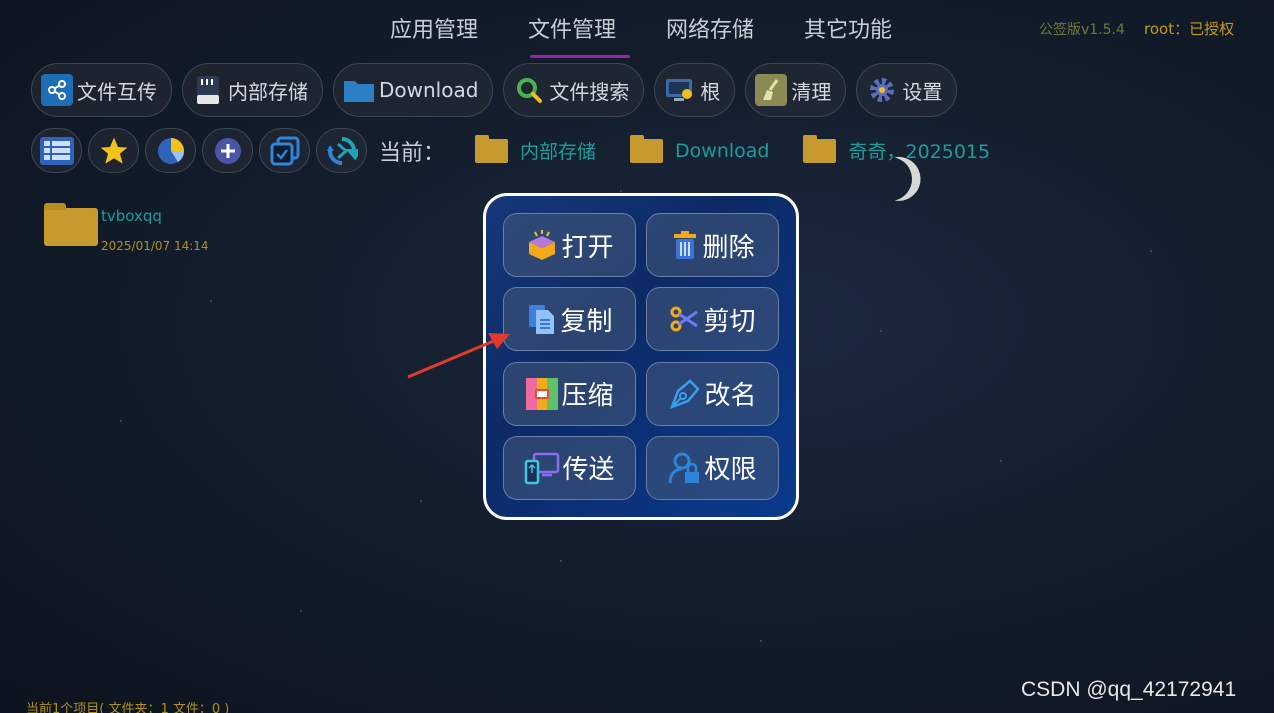 This screenshot has height=713, width=1274. I want to click on root-icon, so click(680, 90).